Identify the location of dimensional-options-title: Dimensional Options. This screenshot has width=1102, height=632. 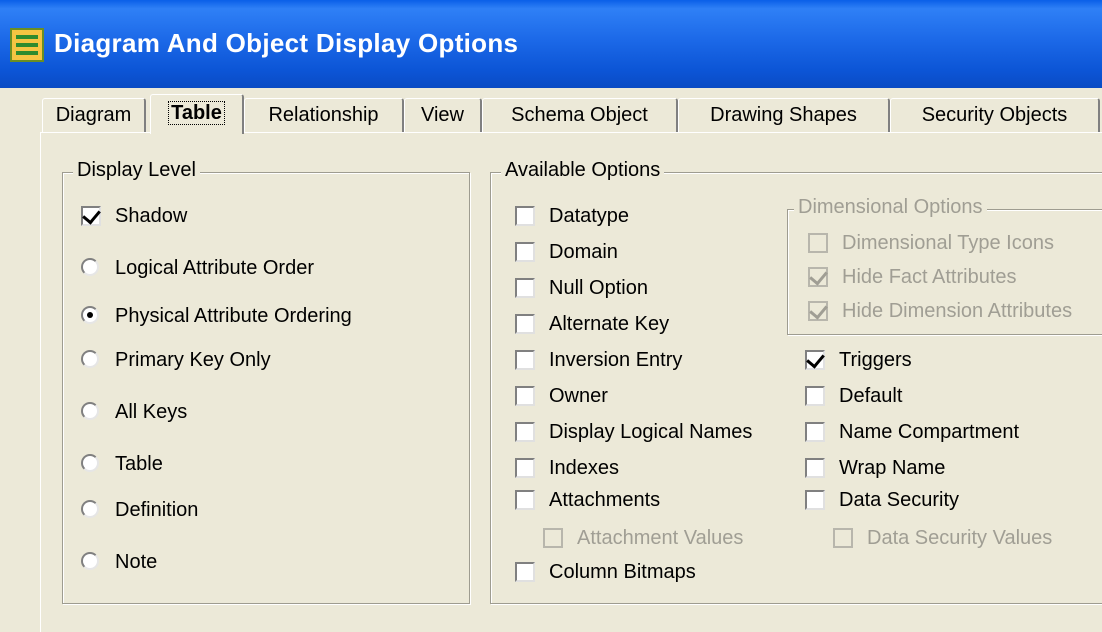
(890, 207).